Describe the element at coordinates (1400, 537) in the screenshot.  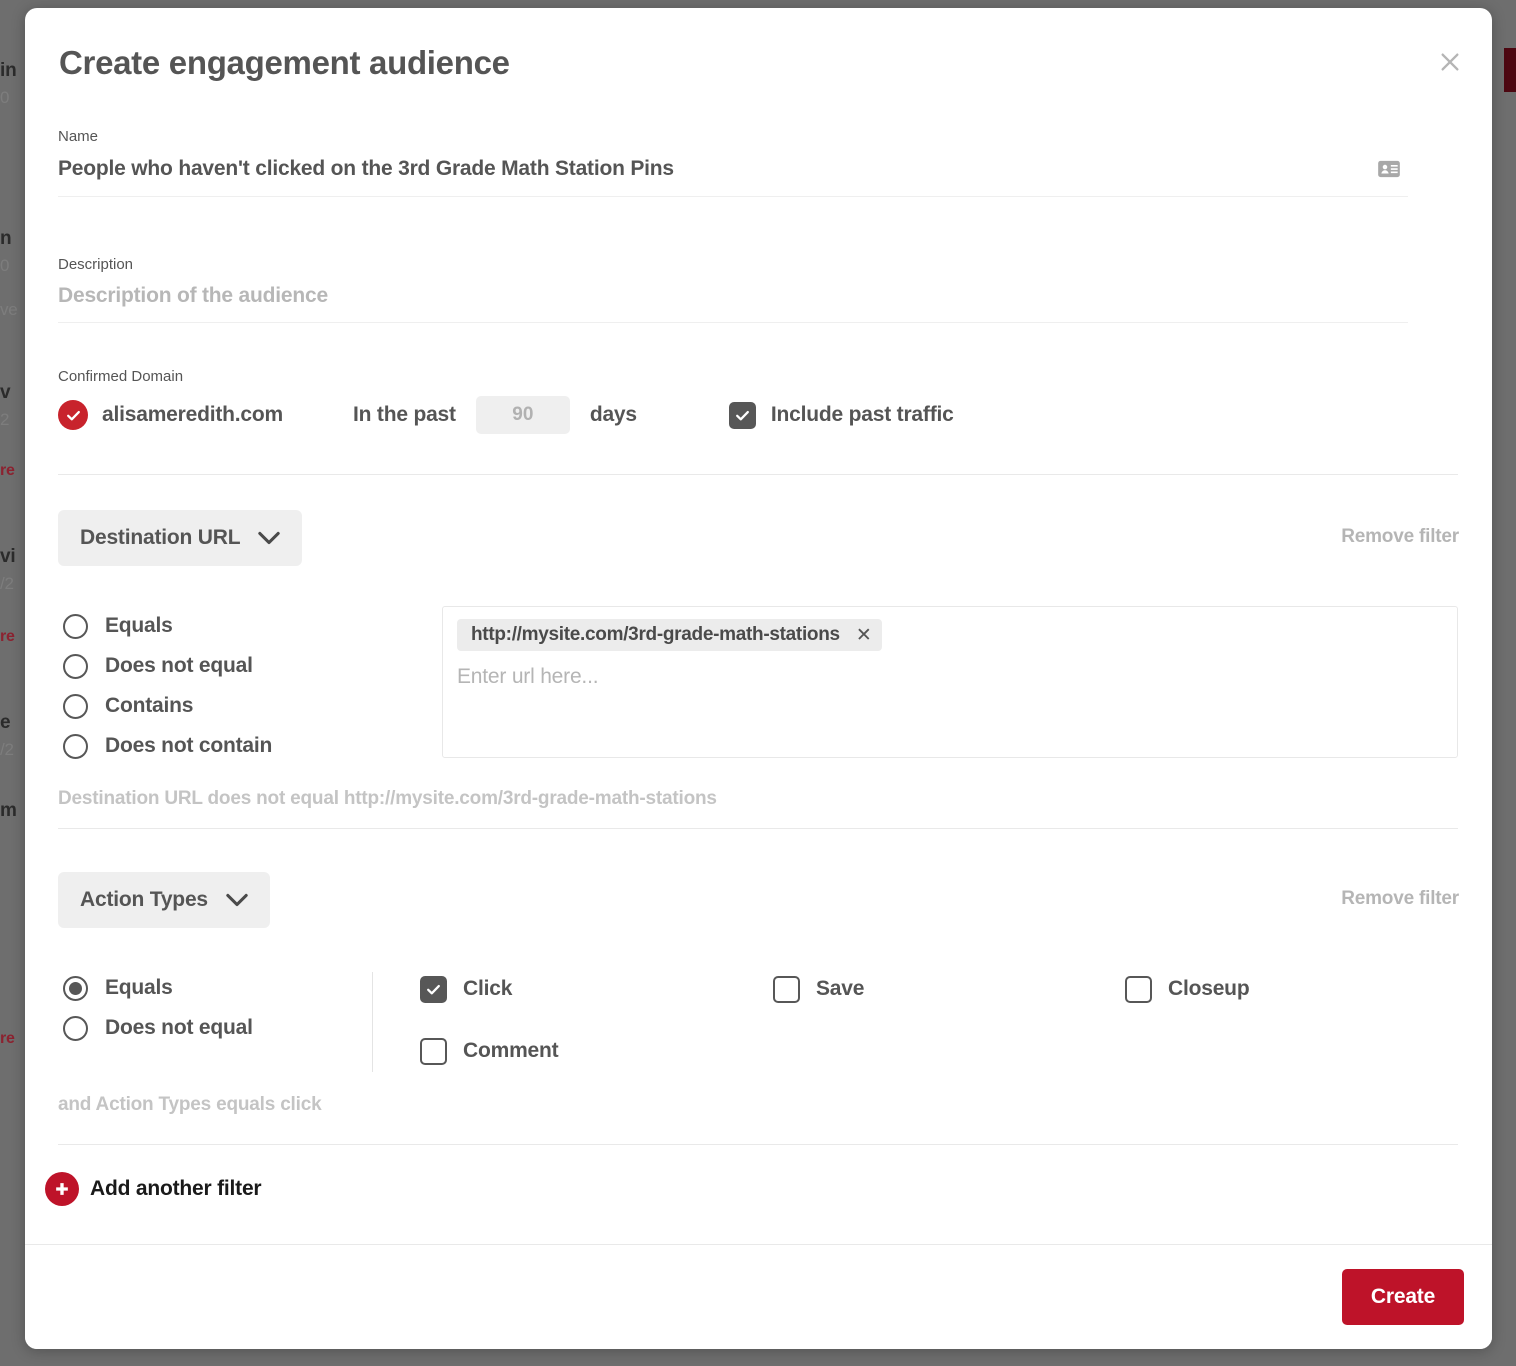
I see `remove-filter-link-destination-url: Remove filter` at that location.